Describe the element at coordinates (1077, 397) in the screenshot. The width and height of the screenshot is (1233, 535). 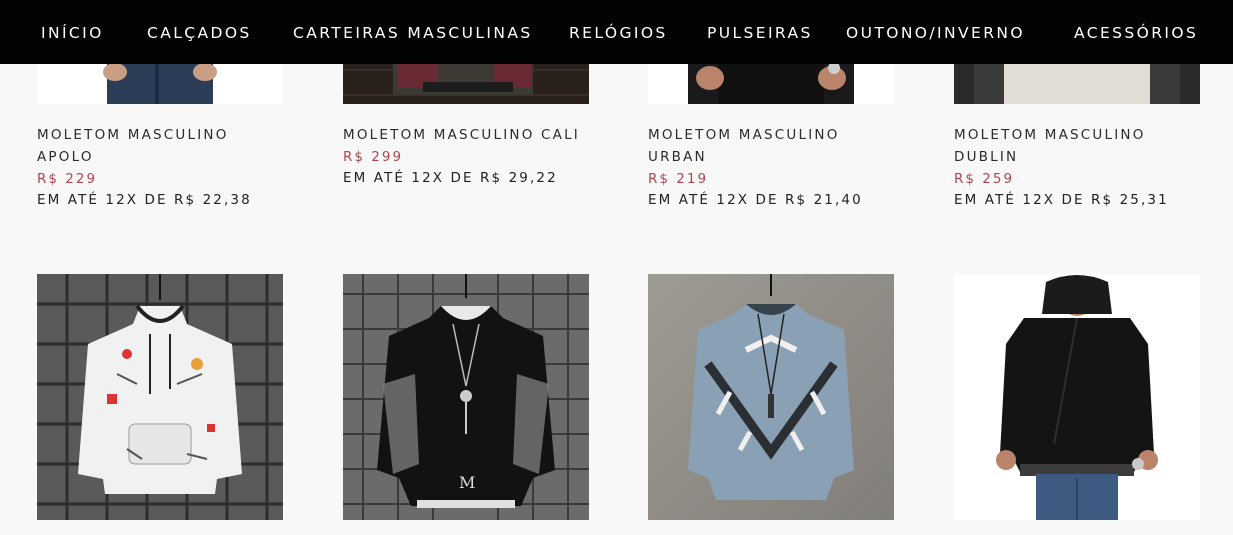
I see `black-zip-hoodie-model-image` at that location.